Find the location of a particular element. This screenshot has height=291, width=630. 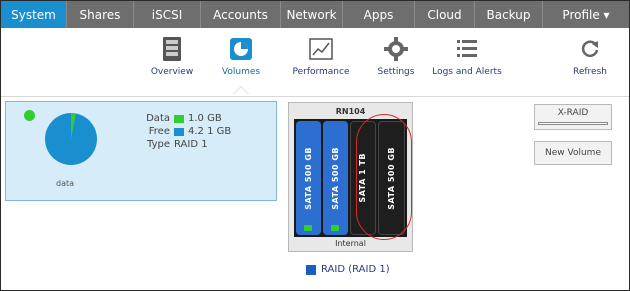

tab-cloud: Cloud is located at coordinates (445, 14).